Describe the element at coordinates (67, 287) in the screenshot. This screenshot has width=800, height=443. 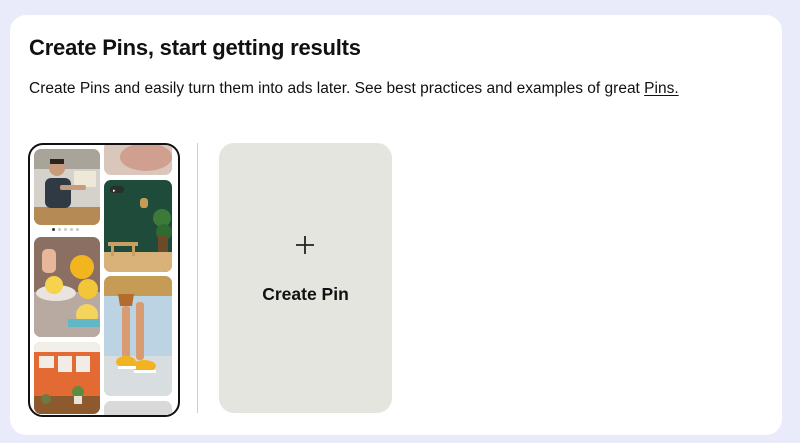
I see `preview-pin-citrus` at that location.